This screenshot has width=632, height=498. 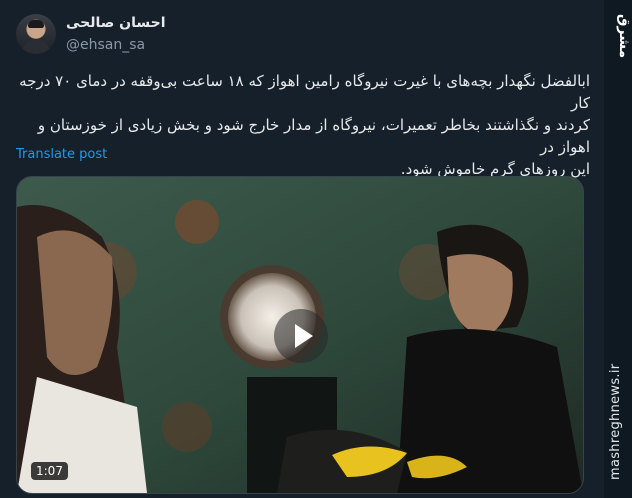 What do you see at coordinates (116, 23) in the screenshot?
I see `author-display-name: احسان صالحی` at bounding box center [116, 23].